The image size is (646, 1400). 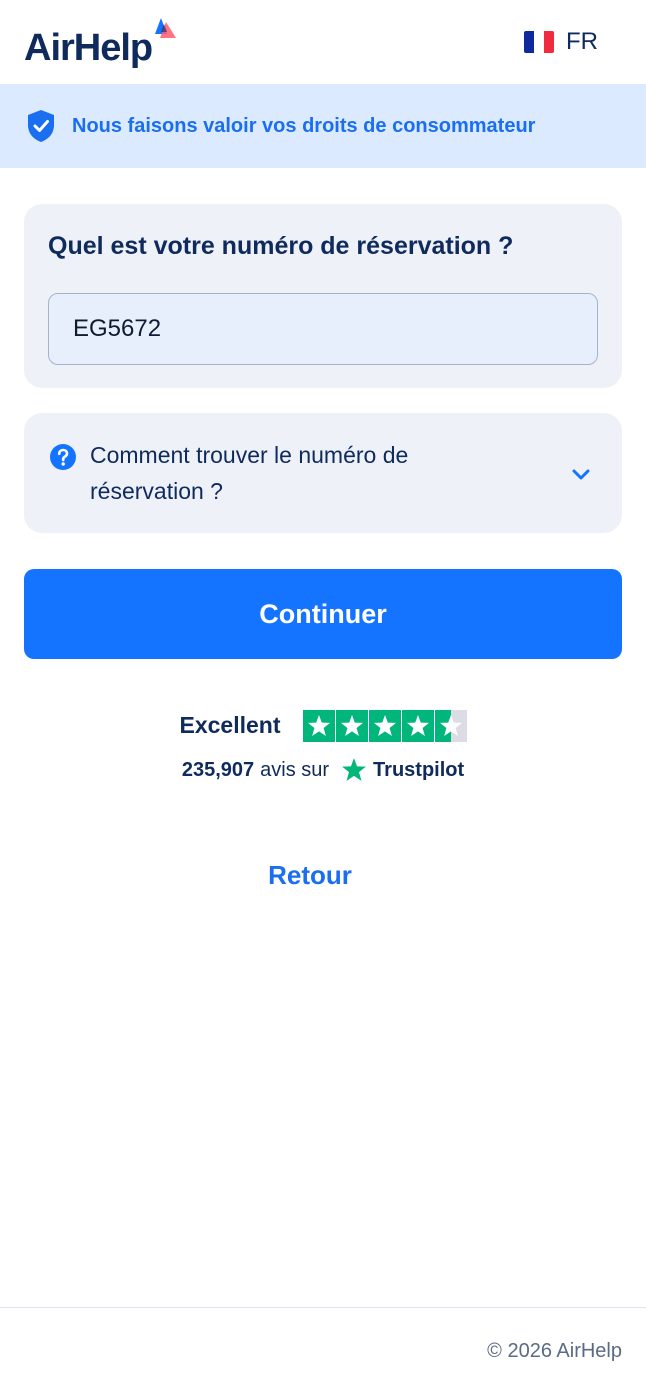 What do you see at coordinates (419, 769) in the screenshot?
I see `trustpilot-brand: Trustpilot` at bounding box center [419, 769].